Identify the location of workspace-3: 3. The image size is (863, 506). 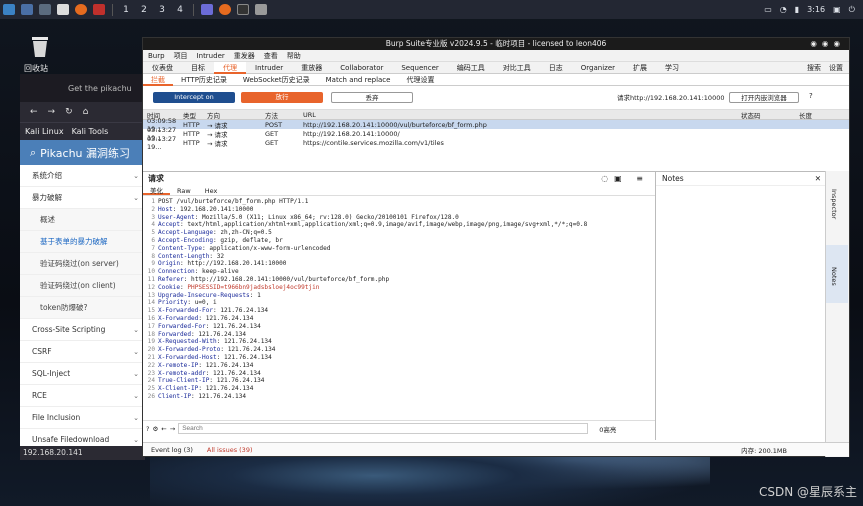
(162, 10).